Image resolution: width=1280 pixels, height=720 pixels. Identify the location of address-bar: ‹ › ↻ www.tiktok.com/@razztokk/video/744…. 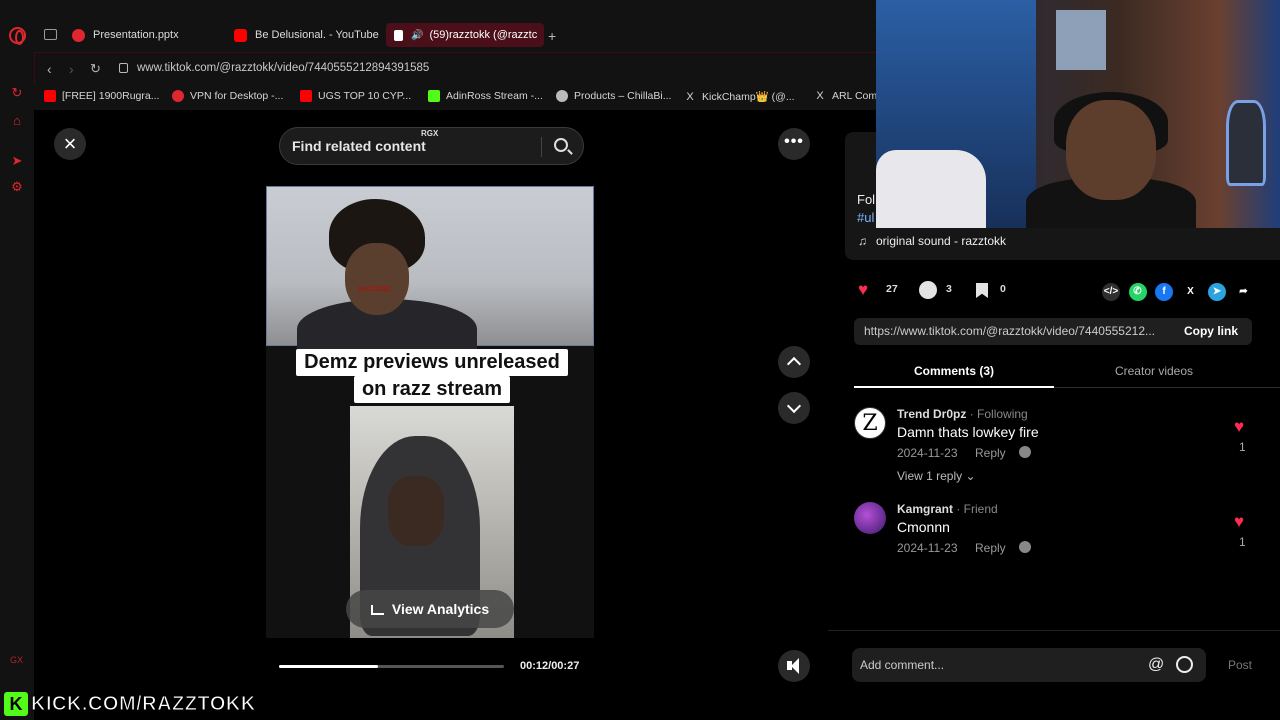
(455, 68).